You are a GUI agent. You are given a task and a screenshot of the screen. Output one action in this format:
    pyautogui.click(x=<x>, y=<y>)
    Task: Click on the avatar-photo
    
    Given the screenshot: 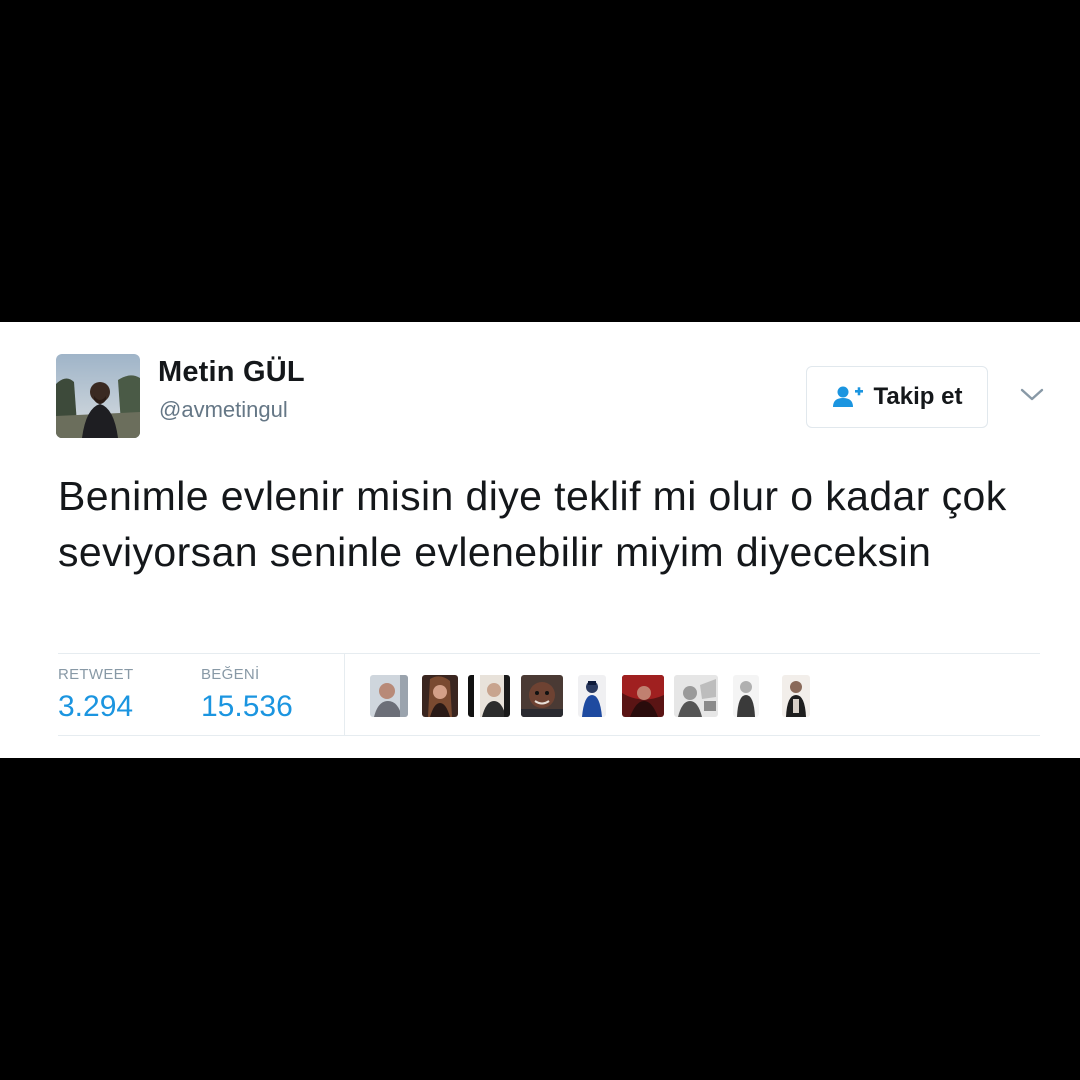 What is the action you would take?
    pyautogui.click(x=98, y=396)
    